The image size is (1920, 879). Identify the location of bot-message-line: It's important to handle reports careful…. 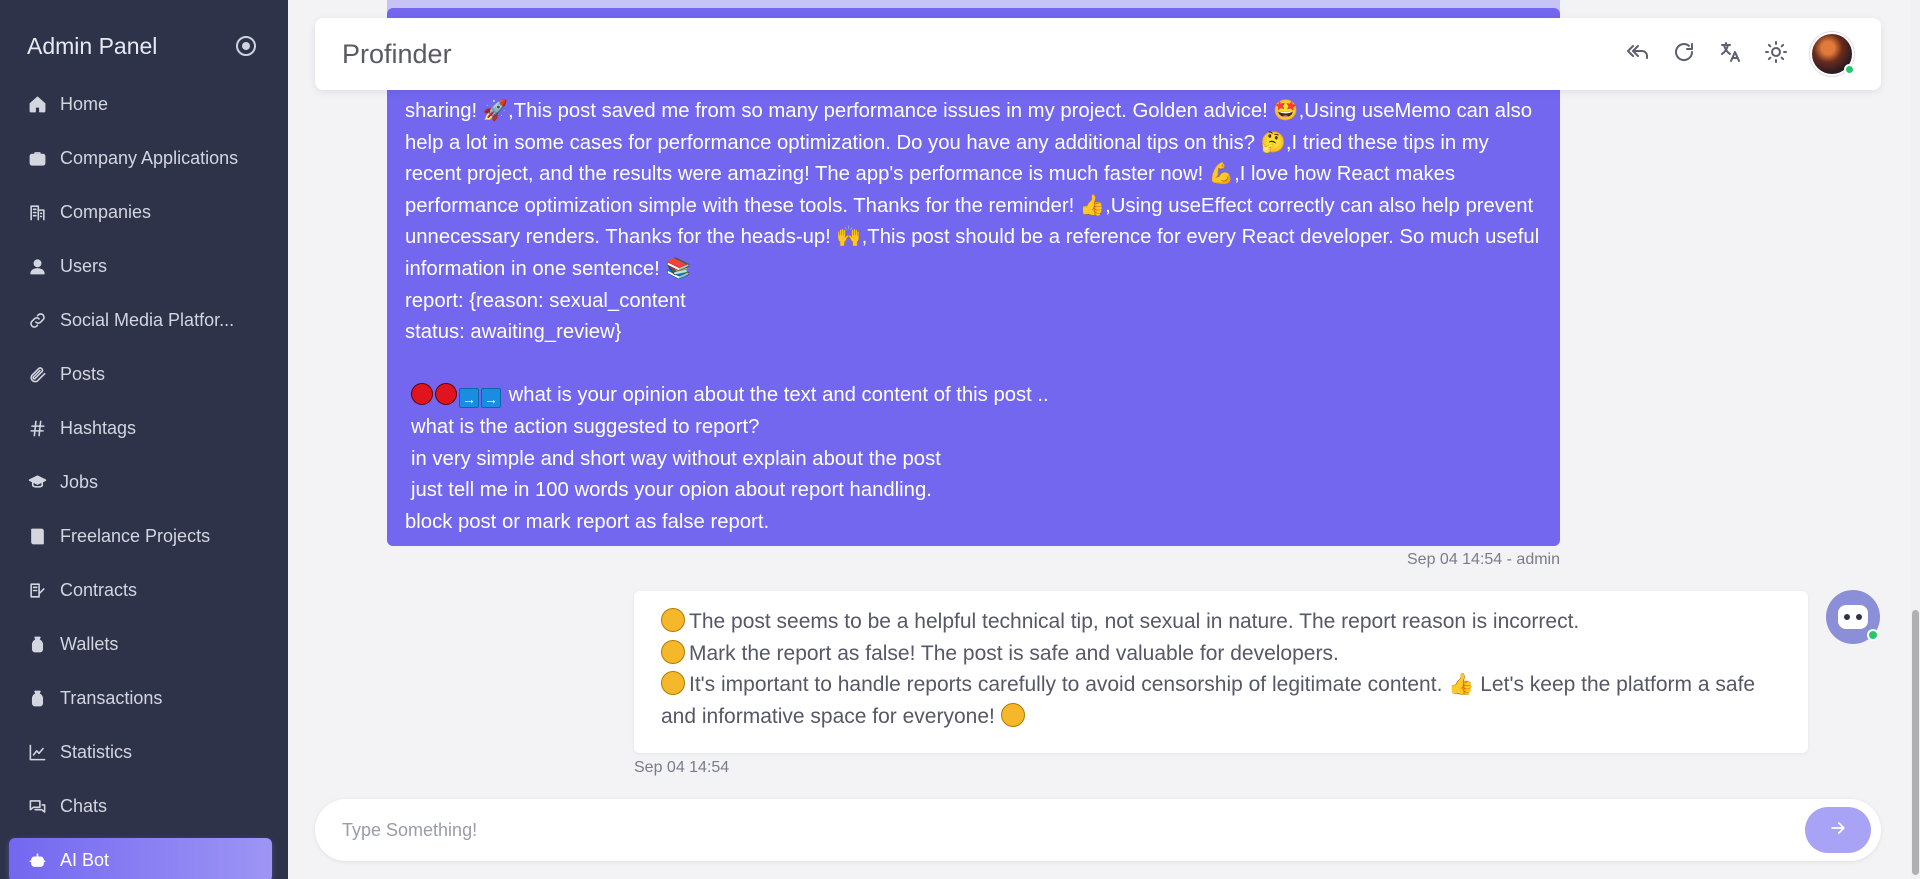
(1221, 700).